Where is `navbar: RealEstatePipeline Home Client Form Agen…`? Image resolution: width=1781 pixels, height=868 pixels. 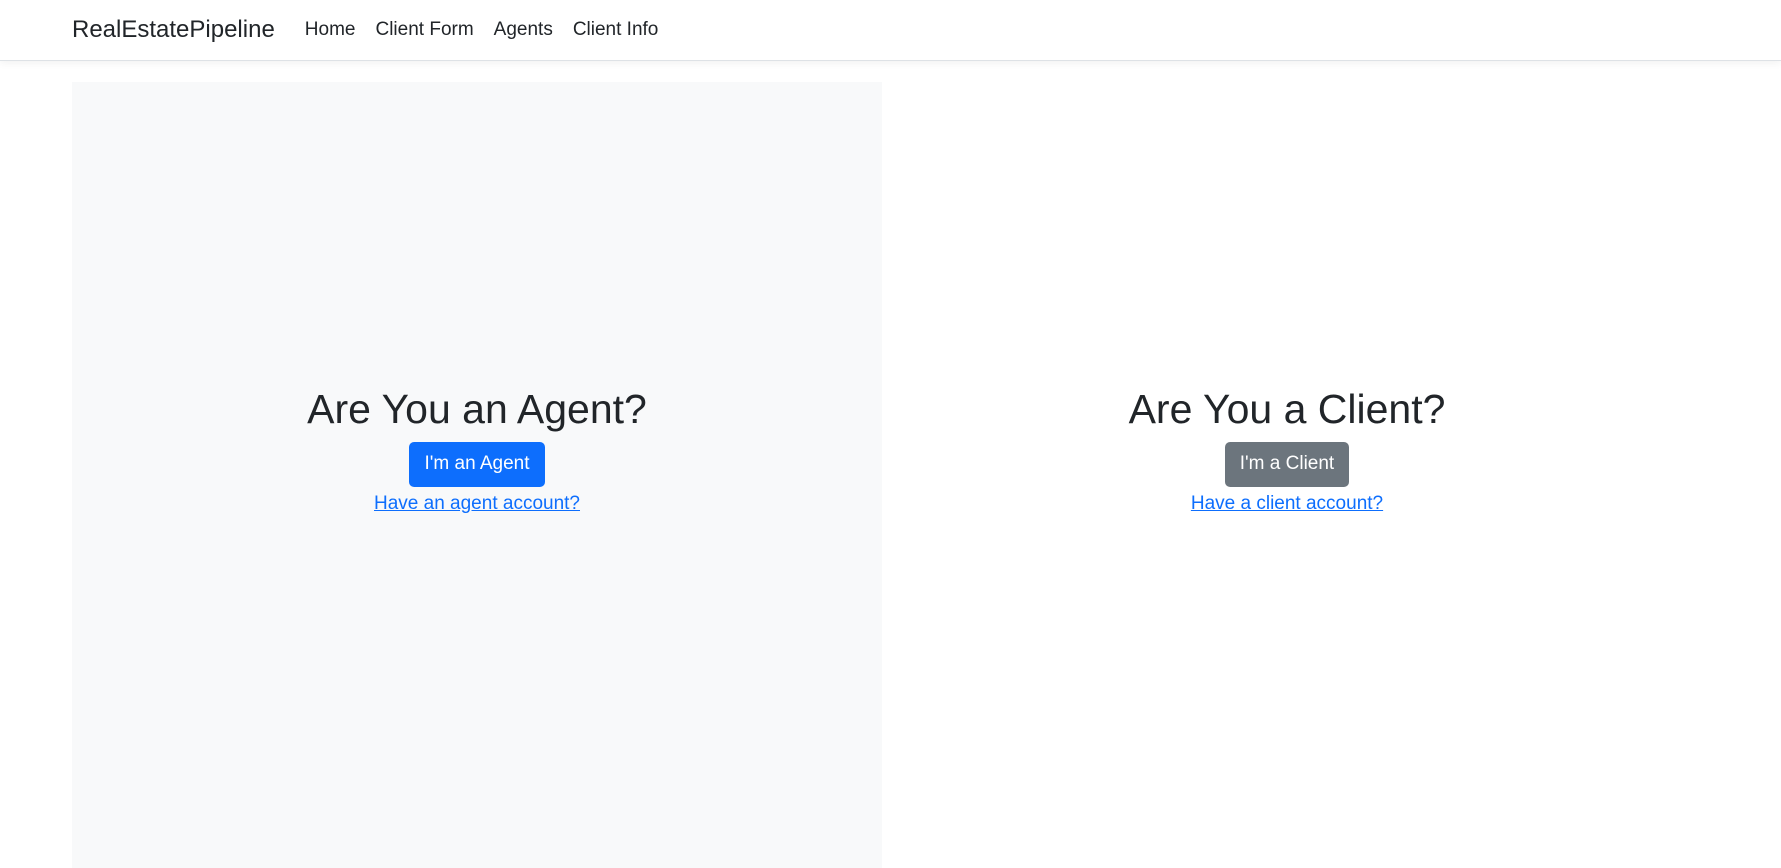
navbar: RealEstatePipeline Home Client Form Agen… is located at coordinates (890, 30).